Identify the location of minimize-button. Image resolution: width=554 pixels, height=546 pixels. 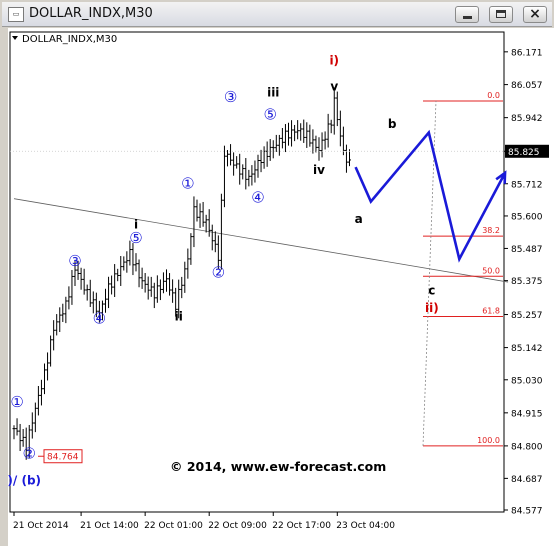
(467, 14).